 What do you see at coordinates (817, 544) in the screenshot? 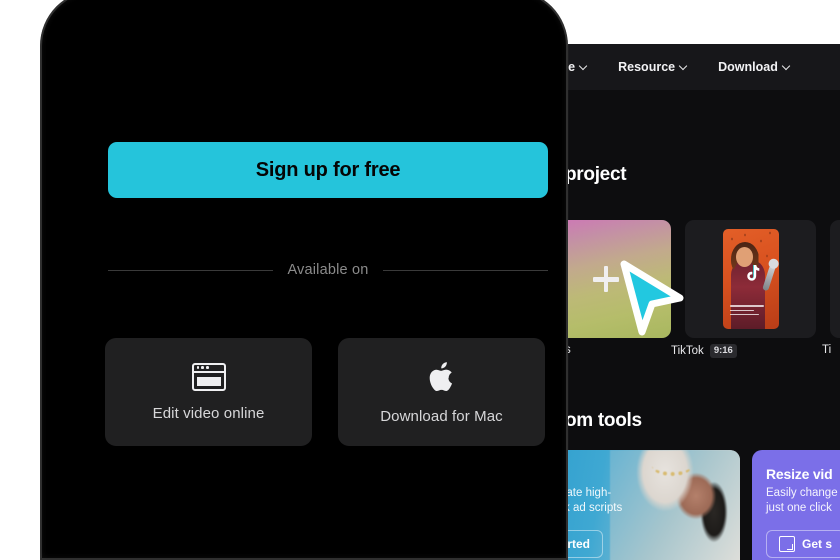
I see `tool-card-button-label: Get s` at bounding box center [817, 544].